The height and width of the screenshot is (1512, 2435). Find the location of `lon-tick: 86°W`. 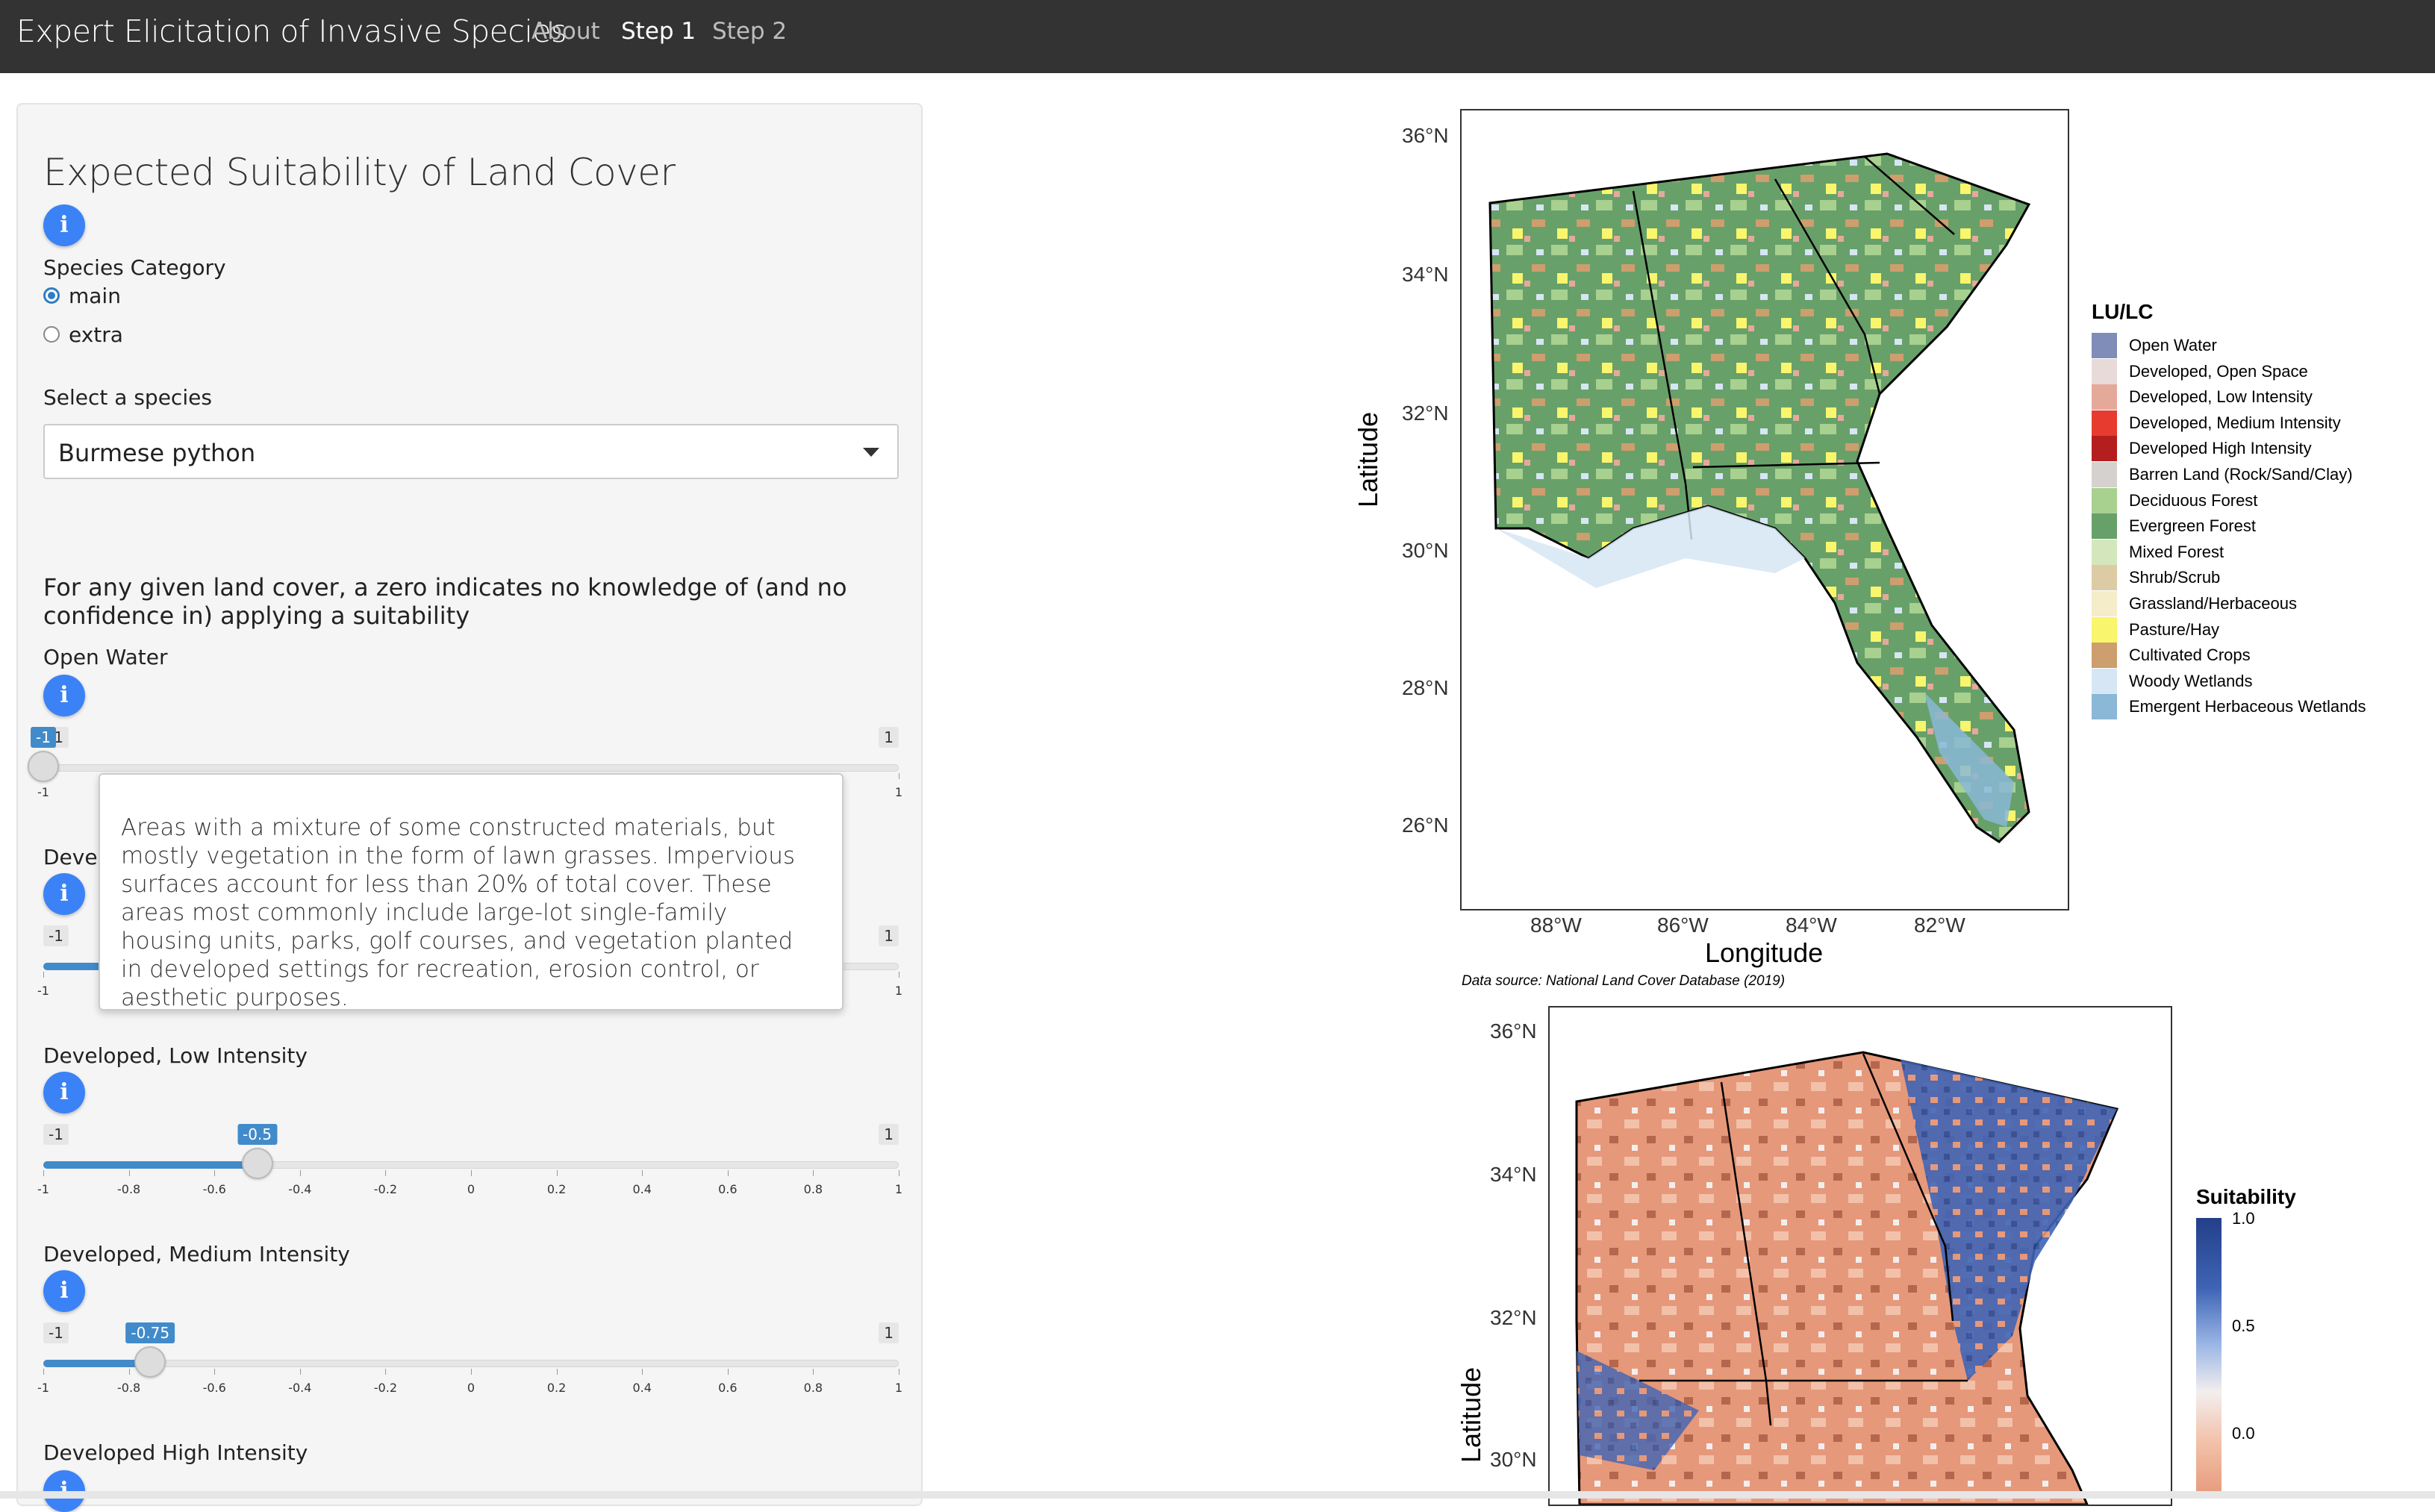

lon-tick: 86°W is located at coordinates (1683, 925).